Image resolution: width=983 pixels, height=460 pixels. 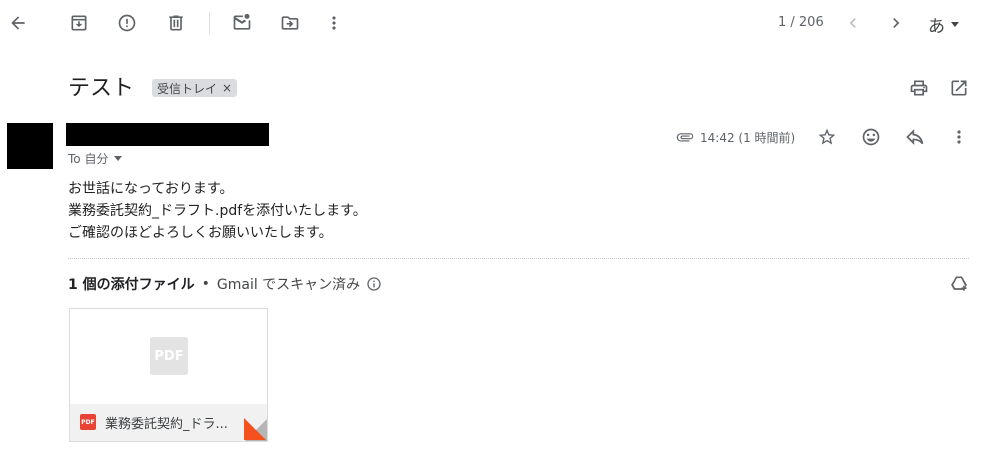 What do you see at coordinates (200, 233) in the screenshot?
I see `body-line: ご確認のほどよろしくお願いいたします。` at bounding box center [200, 233].